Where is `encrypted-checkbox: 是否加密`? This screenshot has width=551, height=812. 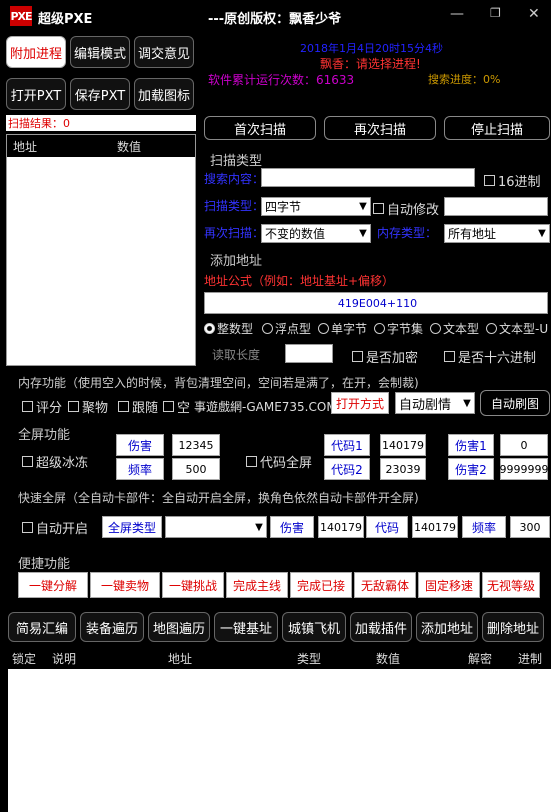
encrypted-checkbox: 是否加密 is located at coordinates (385, 356).